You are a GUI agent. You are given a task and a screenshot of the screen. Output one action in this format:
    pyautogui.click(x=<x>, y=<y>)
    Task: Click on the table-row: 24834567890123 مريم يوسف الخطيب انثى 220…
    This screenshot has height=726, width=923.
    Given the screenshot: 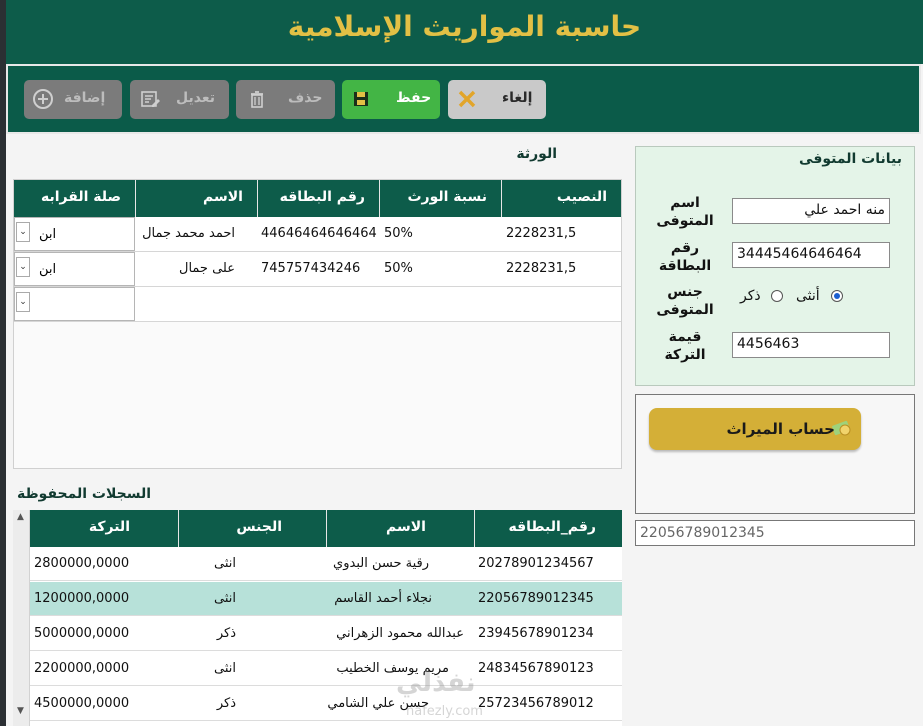 What is the action you would take?
    pyautogui.click(x=326, y=669)
    